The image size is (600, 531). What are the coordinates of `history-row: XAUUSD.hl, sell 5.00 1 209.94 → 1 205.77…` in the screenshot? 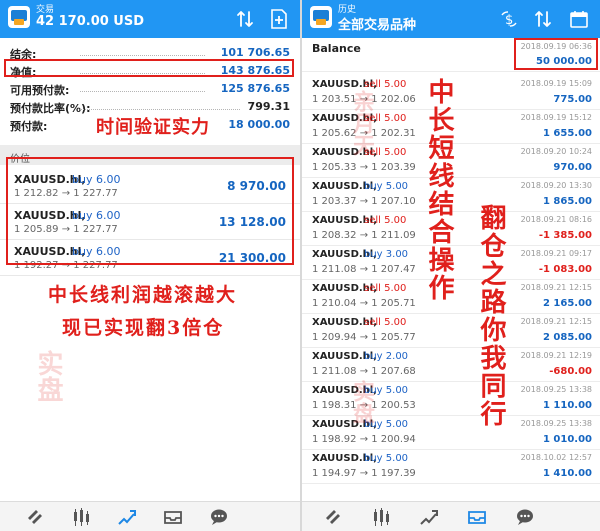 It's located at (451, 331).